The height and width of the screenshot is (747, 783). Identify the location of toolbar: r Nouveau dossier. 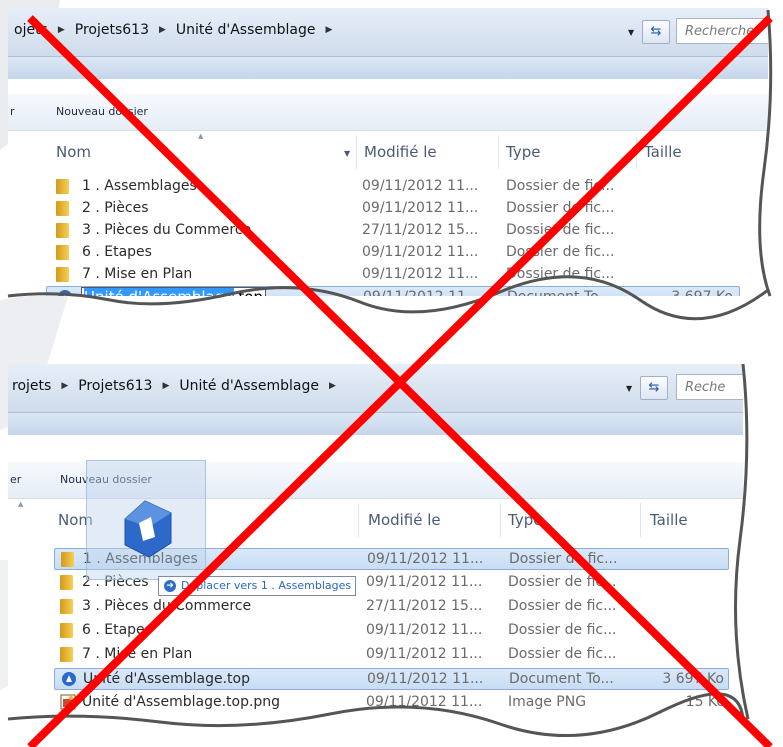
(388, 112).